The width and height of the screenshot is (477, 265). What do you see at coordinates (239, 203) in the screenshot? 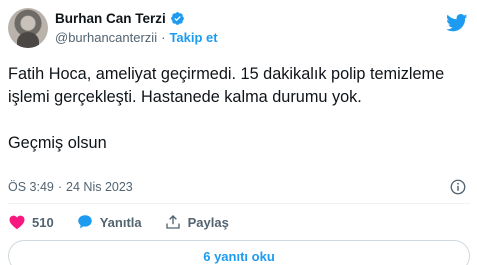
I see `divider` at bounding box center [239, 203].